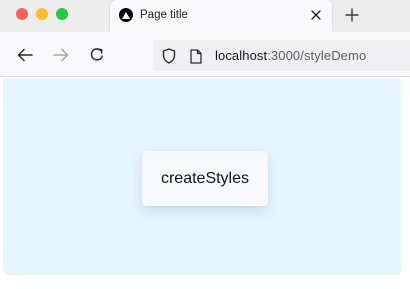 The height and width of the screenshot is (289, 410). I want to click on url-text: localhost:3000/styleDemo, so click(290, 55).